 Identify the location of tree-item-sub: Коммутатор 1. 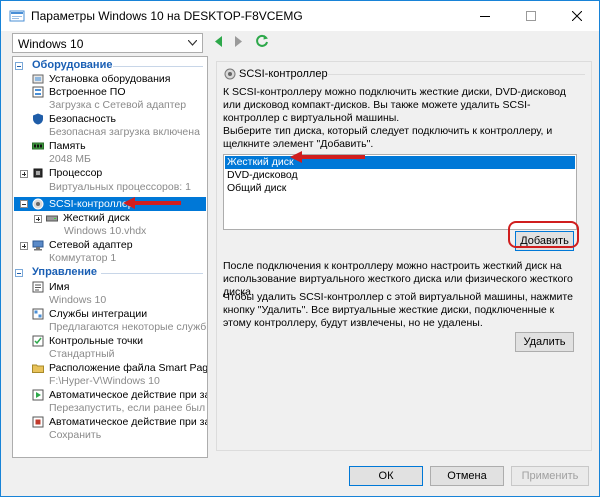
(83, 258).